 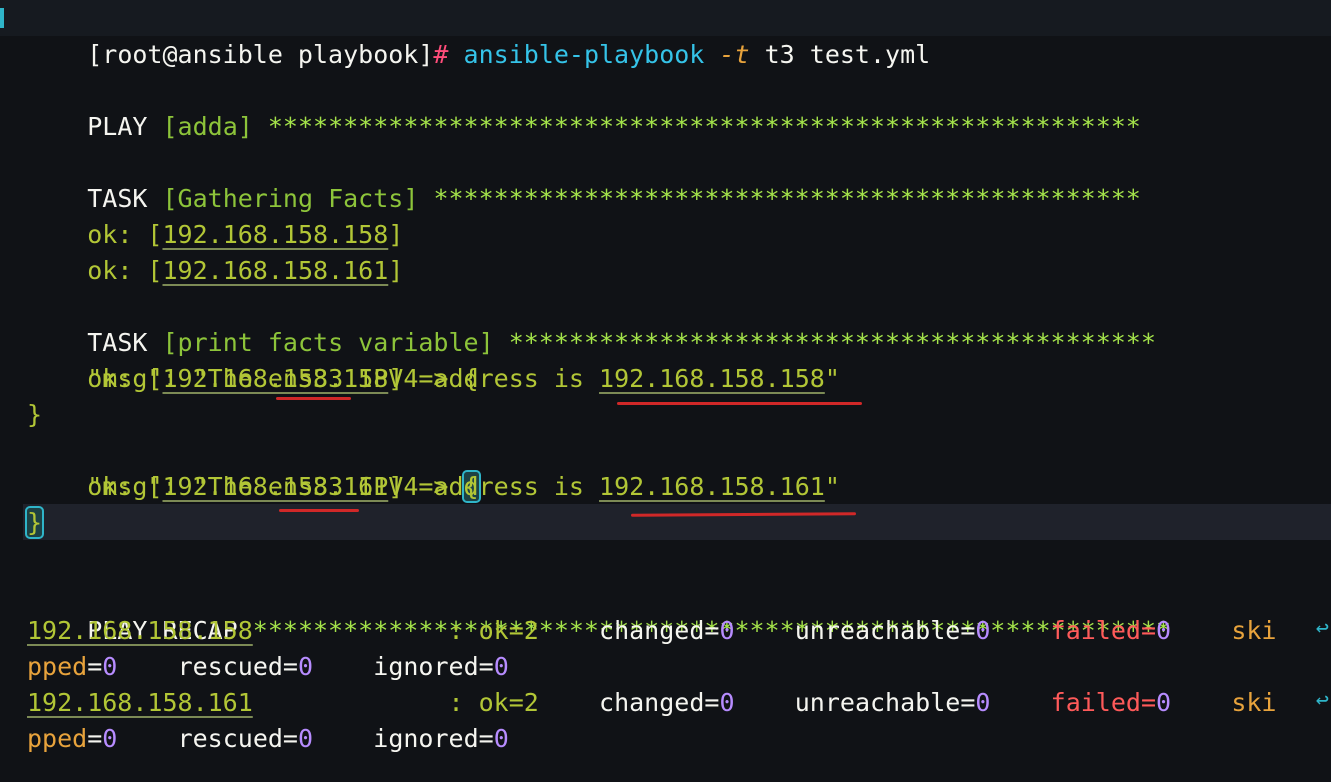 What do you see at coordinates (284, 486) in the screenshot?
I see `task-result-line: ok: [192.168.158.161] => {` at bounding box center [284, 486].